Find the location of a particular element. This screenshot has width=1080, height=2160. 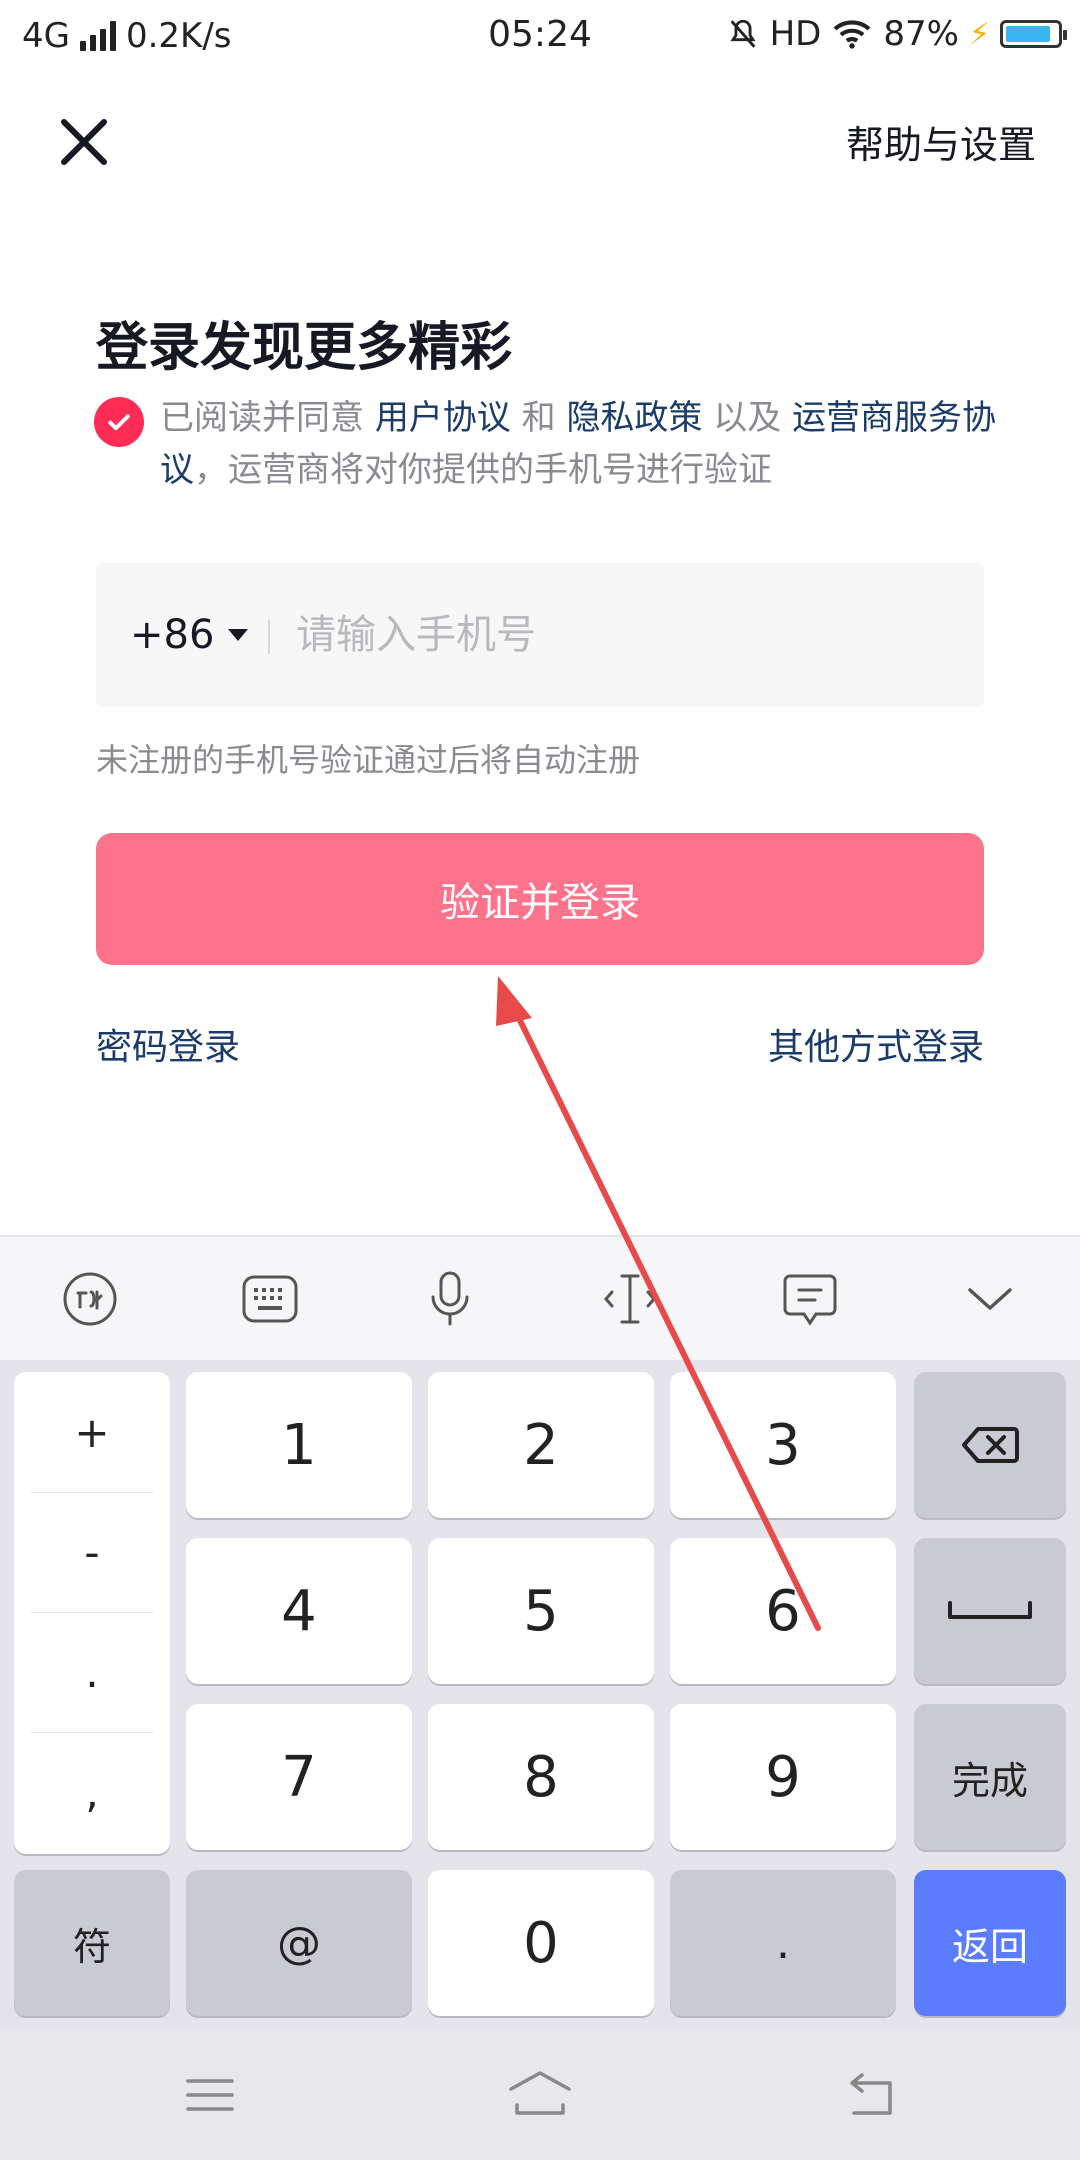

verify-login-button: 验证并登录 is located at coordinates (540, 899).